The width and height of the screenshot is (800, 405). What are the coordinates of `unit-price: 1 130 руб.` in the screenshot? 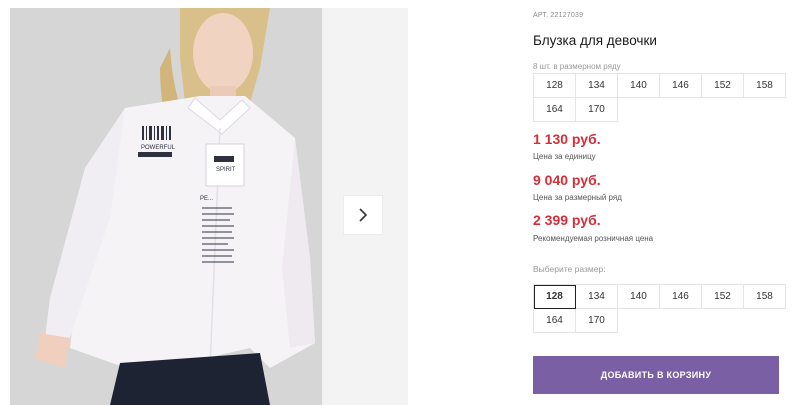 It's located at (567, 139).